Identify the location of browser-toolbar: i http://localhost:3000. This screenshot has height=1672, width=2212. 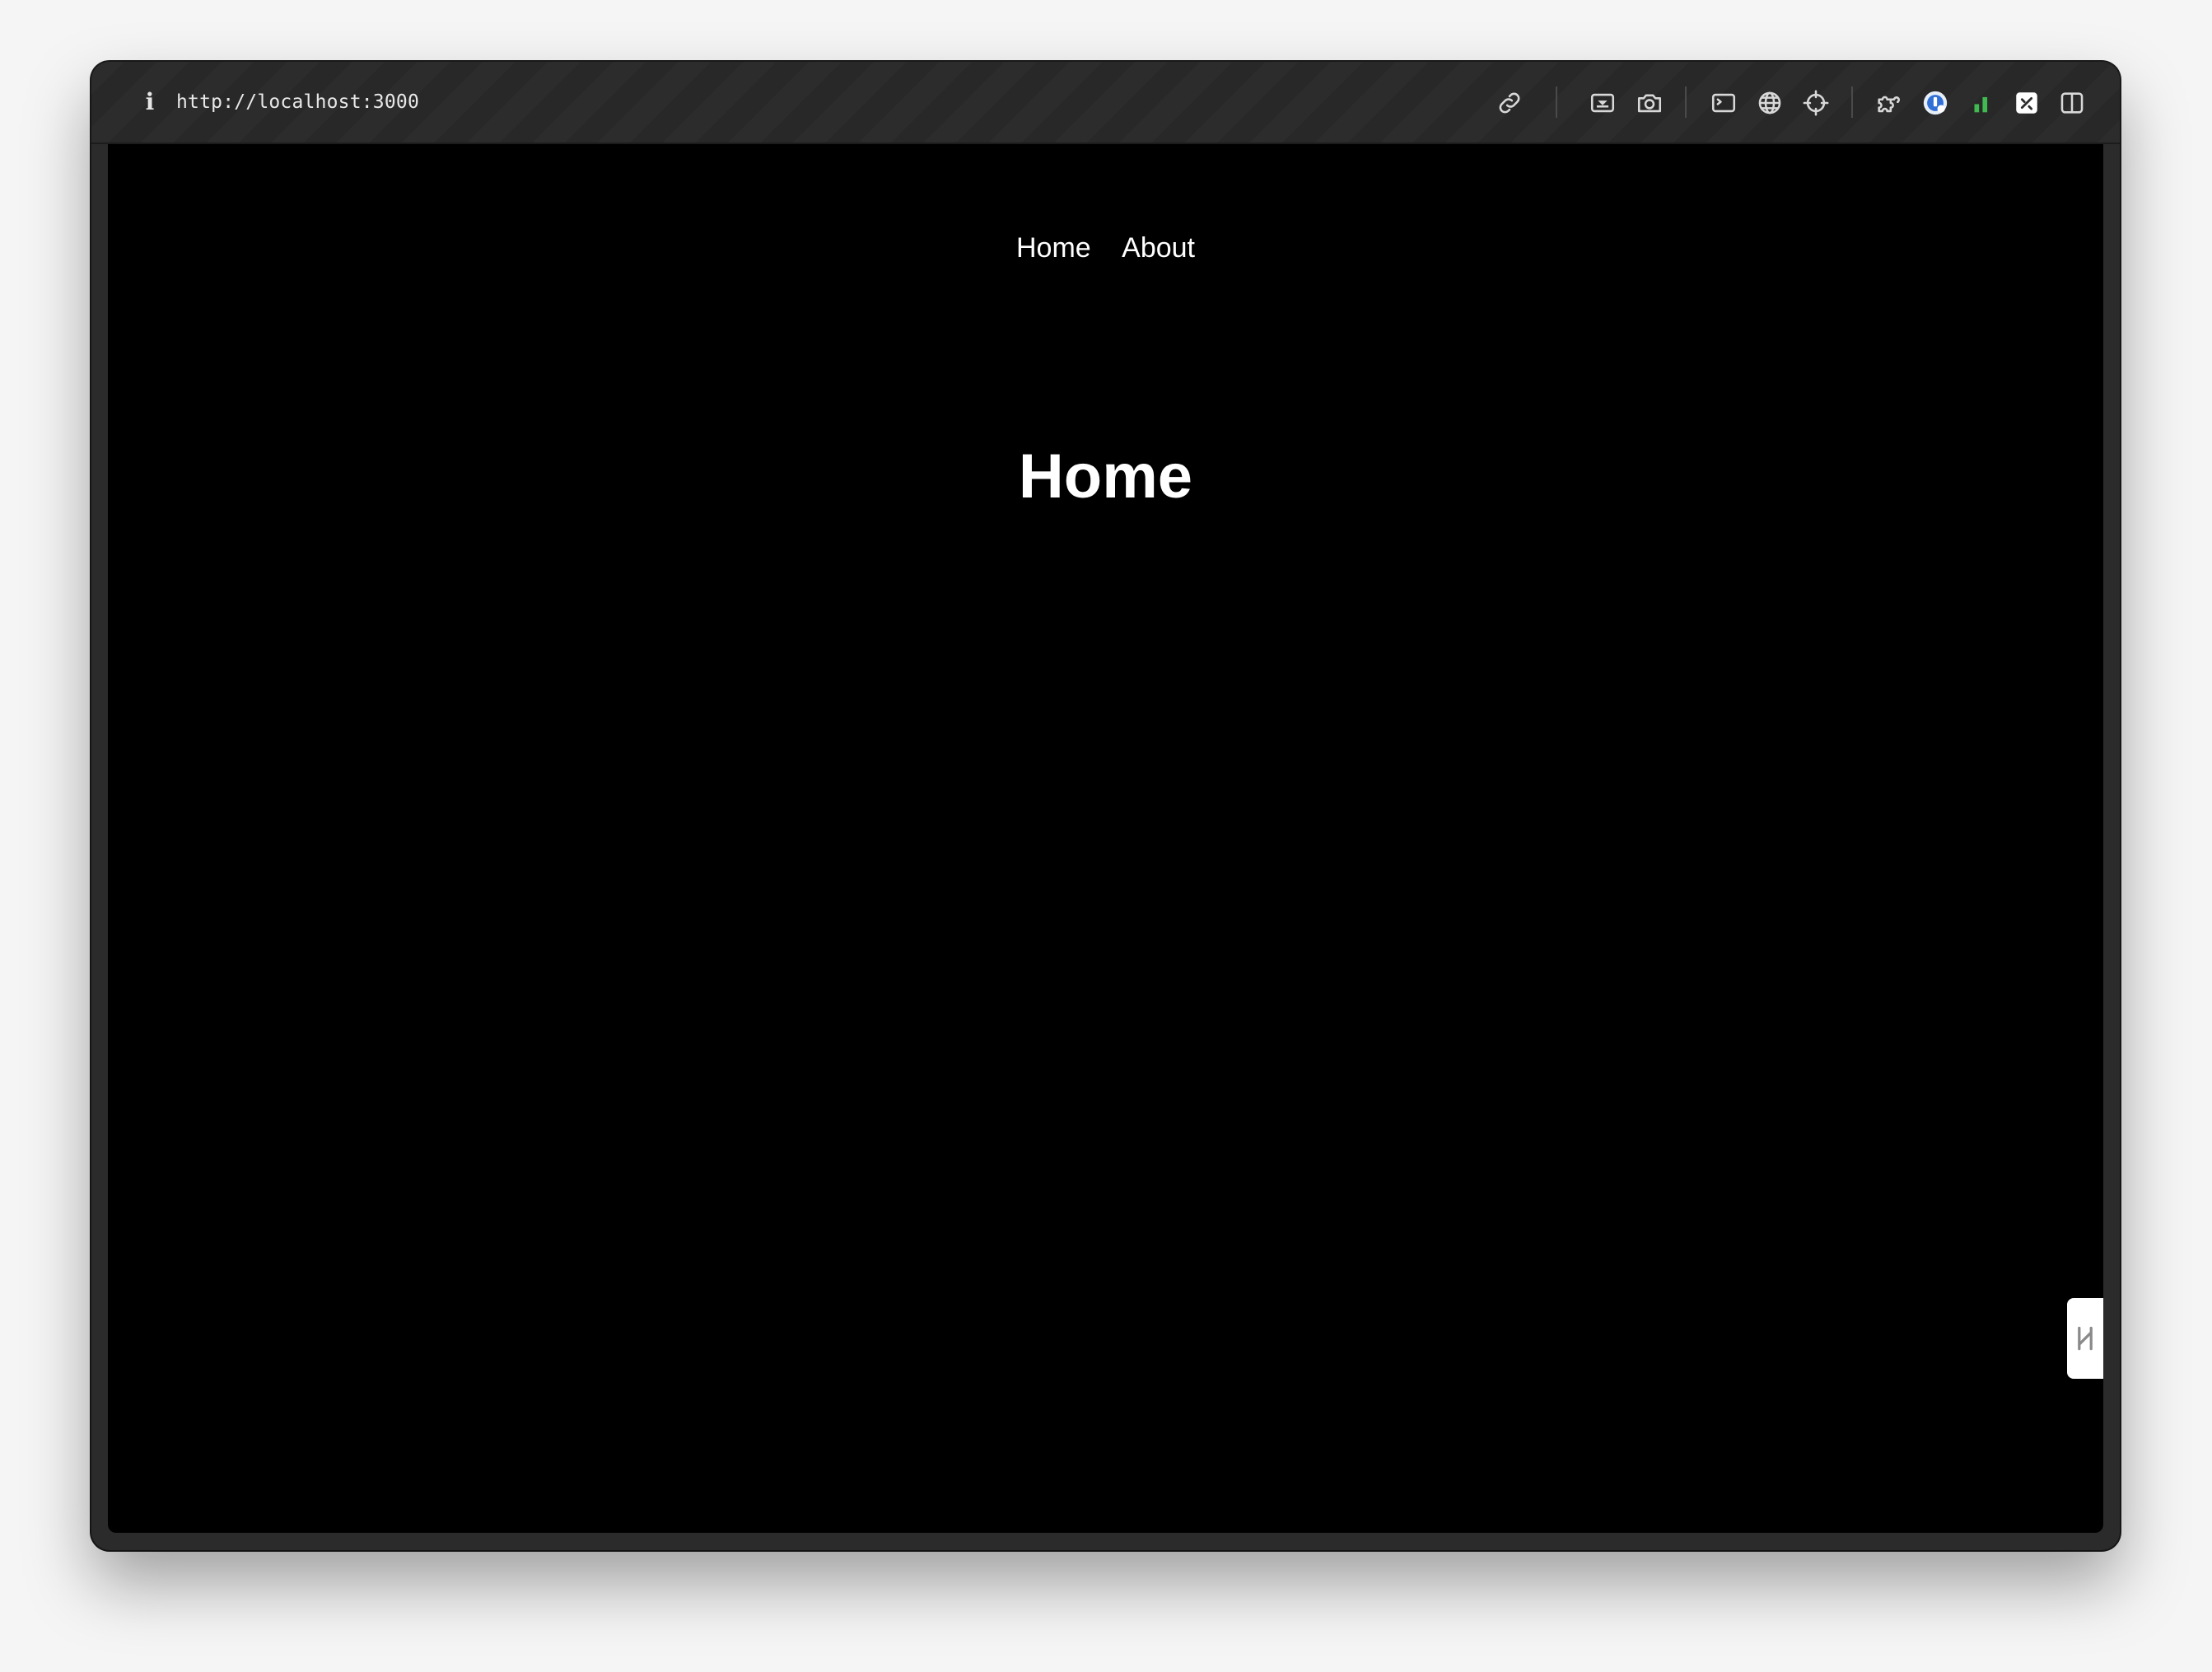
(1105, 103).